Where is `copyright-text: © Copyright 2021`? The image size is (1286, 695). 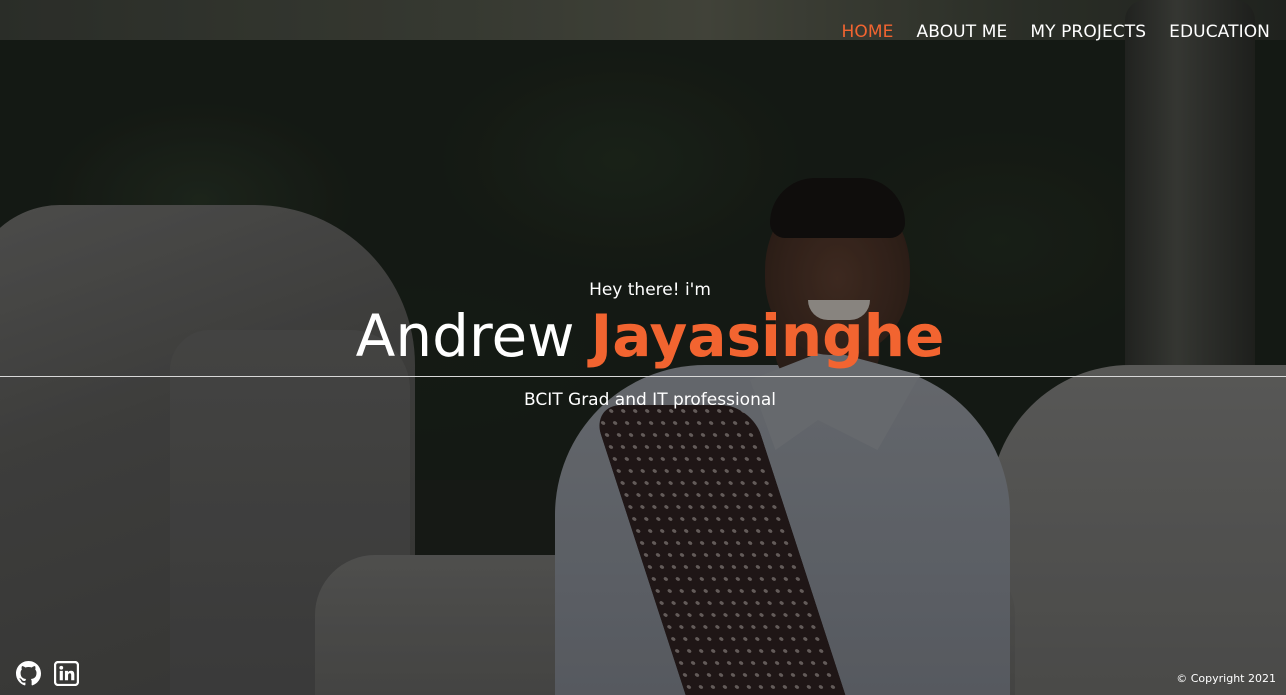 copyright-text: © Copyright 2021 is located at coordinates (1226, 678).